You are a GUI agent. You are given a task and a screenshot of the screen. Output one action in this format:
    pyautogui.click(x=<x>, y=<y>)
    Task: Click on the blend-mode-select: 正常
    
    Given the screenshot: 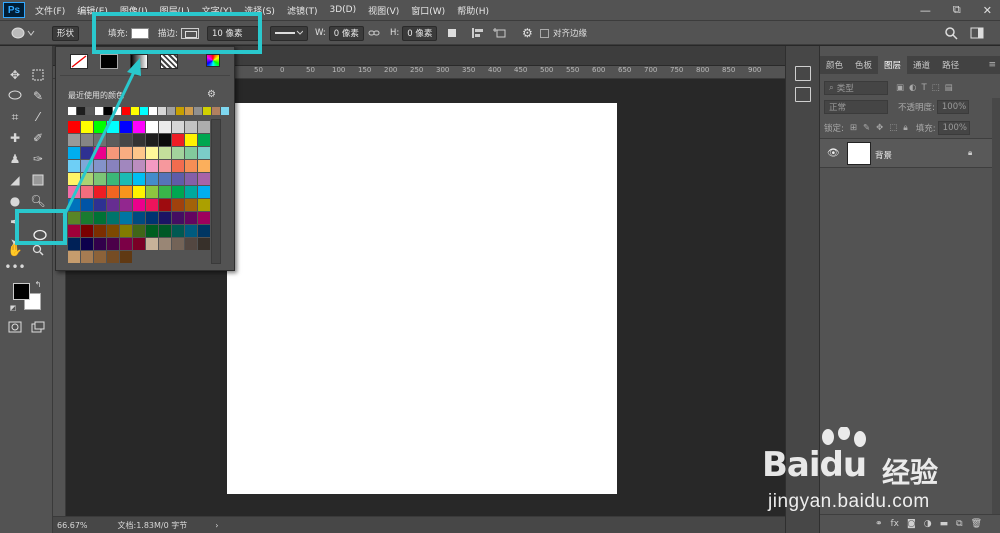 What is the action you would take?
    pyautogui.click(x=856, y=107)
    